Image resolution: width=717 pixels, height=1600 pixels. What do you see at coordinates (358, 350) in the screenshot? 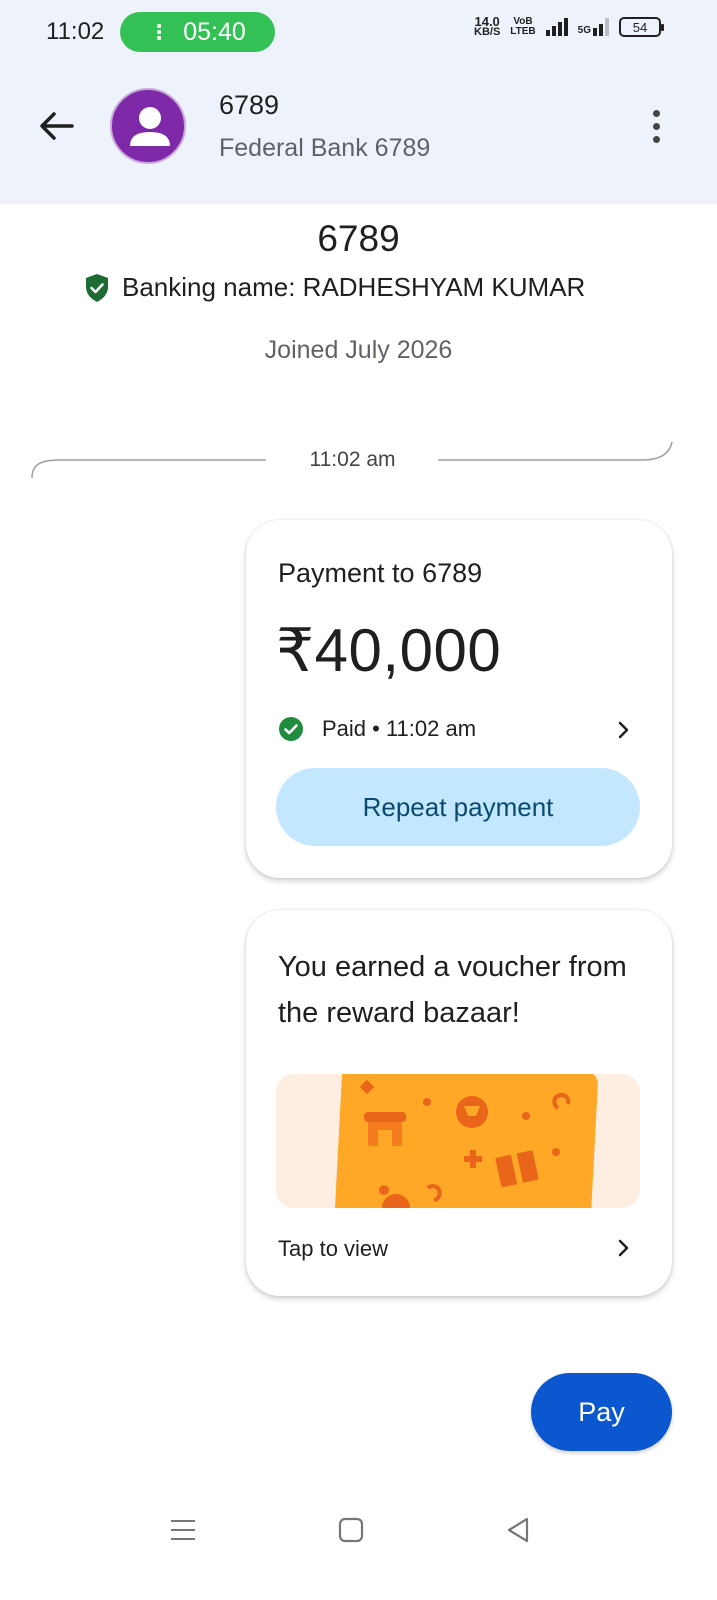
I see `joined-date: Joined July 2026` at bounding box center [358, 350].